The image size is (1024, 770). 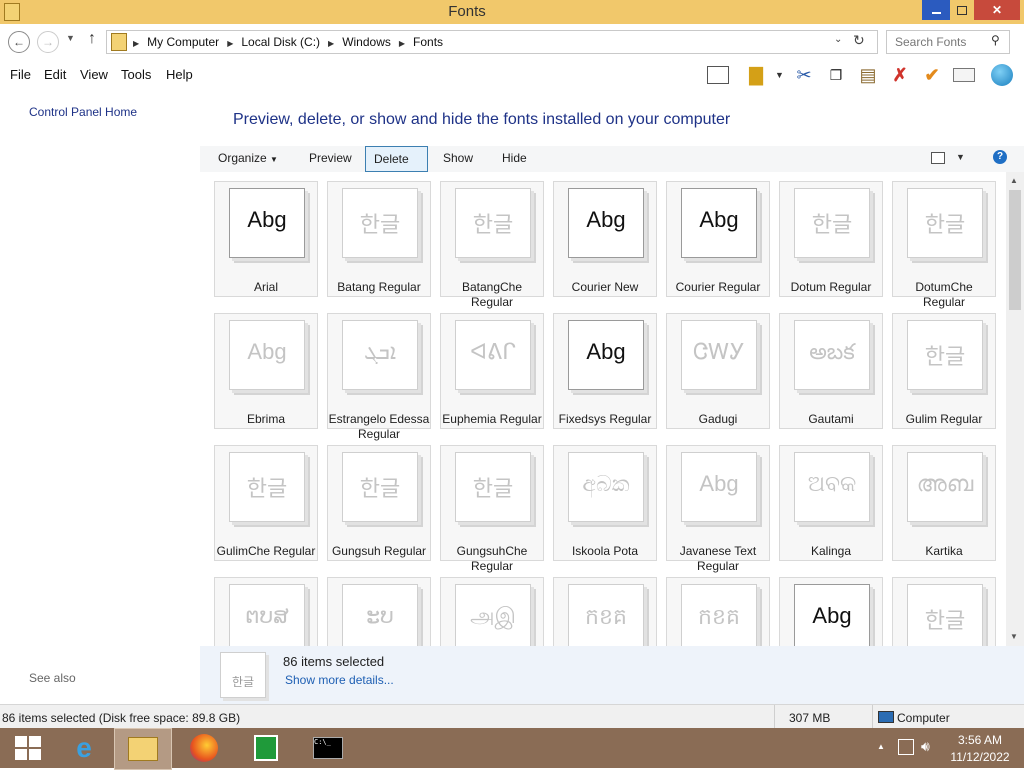 I want to click on breadcrumb-fonts: Fonts, so click(x=428, y=42).